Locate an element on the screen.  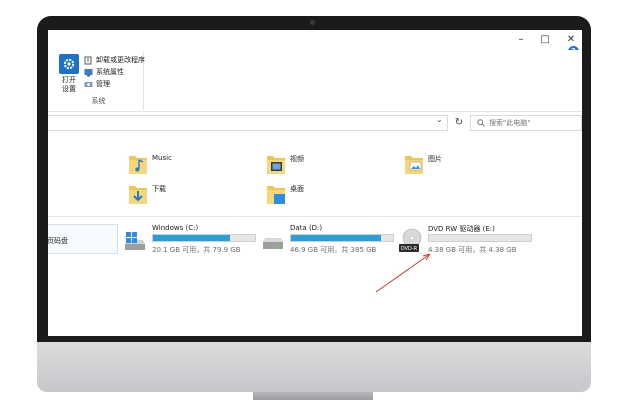
manage-icon is located at coordinates (88, 84).